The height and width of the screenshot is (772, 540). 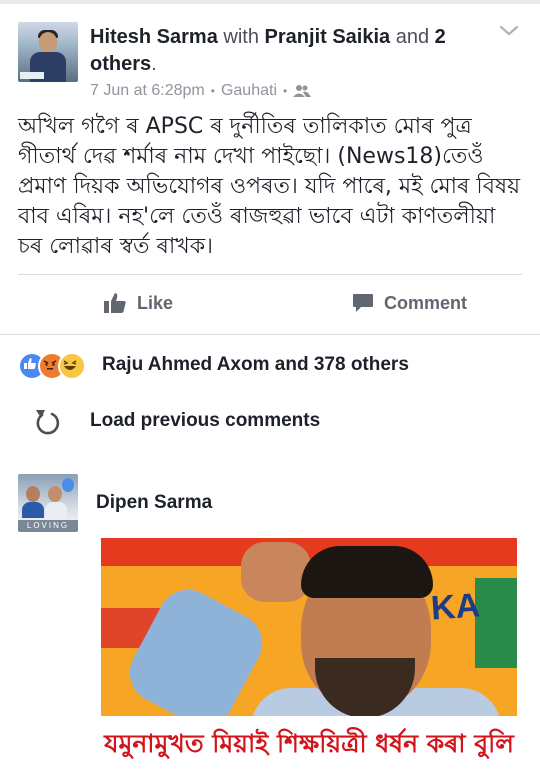 I want to click on post-timestamp: 7 Jun at 6:28pm, so click(x=147, y=91).